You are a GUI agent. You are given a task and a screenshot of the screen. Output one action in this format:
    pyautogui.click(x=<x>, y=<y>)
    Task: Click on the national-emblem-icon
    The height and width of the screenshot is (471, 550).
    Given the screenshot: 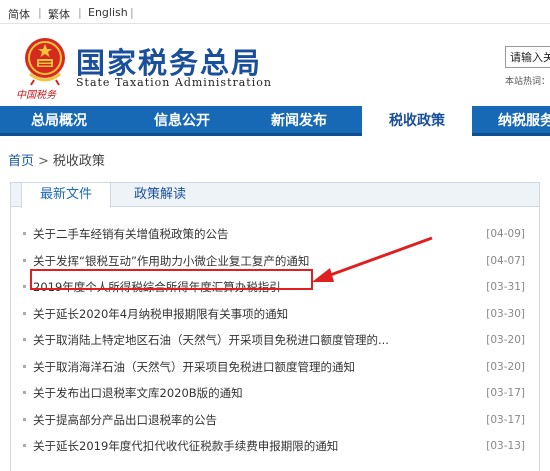 What is the action you would take?
    pyautogui.click(x=45, y=61)
    